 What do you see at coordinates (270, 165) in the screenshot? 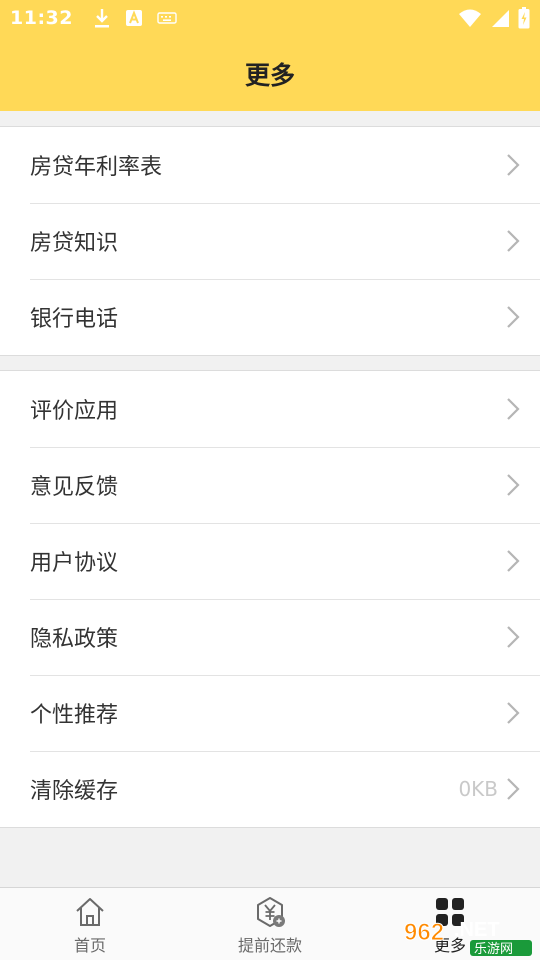
I see `menu-item-rate-table: 房贷年利率表` at bounding box center [270, 165].